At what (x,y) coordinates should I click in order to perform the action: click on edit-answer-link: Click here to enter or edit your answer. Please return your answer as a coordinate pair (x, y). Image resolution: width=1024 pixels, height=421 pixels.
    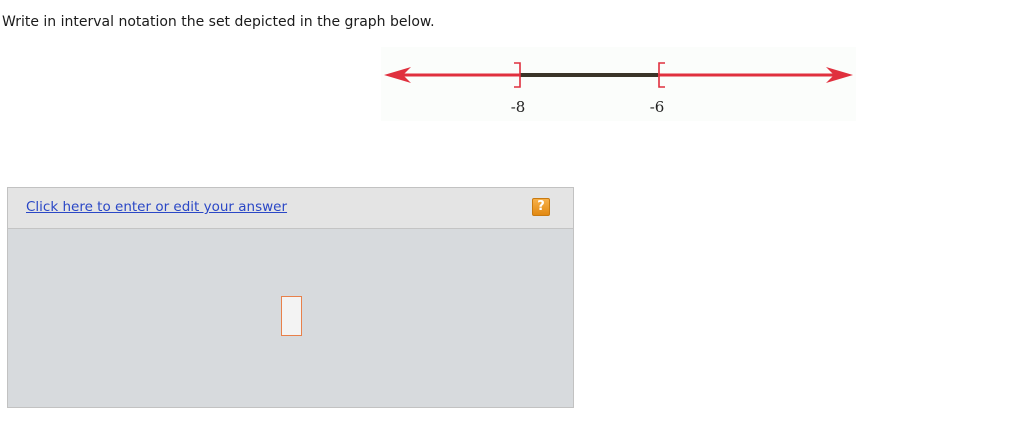
    Looking at the image, I should click on (156, 207).